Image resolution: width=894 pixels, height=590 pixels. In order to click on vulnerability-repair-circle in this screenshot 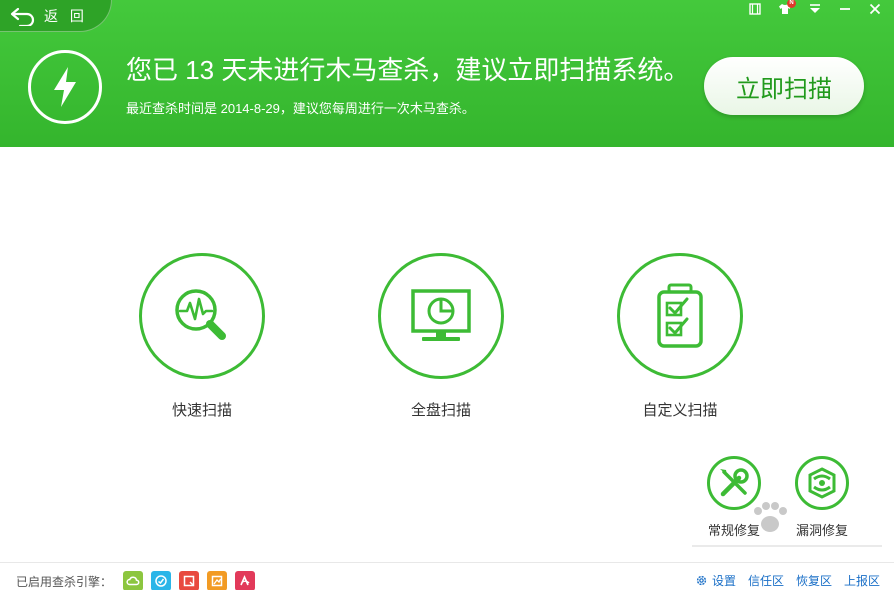, I will do `click(822, 483)`.